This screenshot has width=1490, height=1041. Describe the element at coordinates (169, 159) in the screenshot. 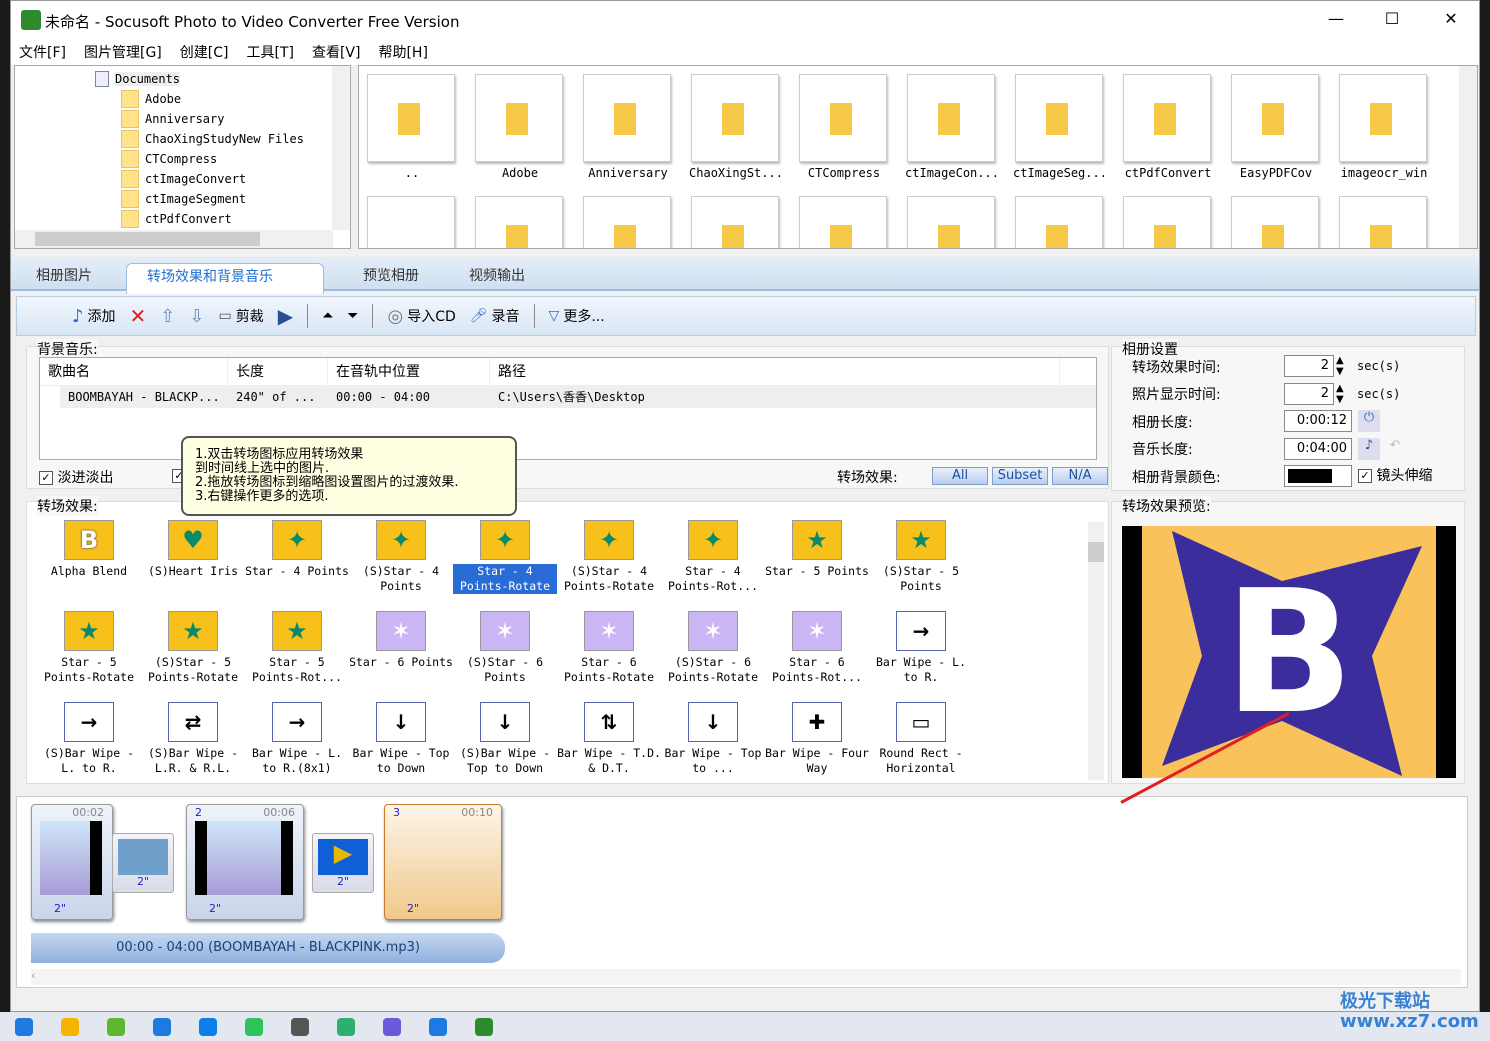

I see `tree-item: CTCompress` at that location.